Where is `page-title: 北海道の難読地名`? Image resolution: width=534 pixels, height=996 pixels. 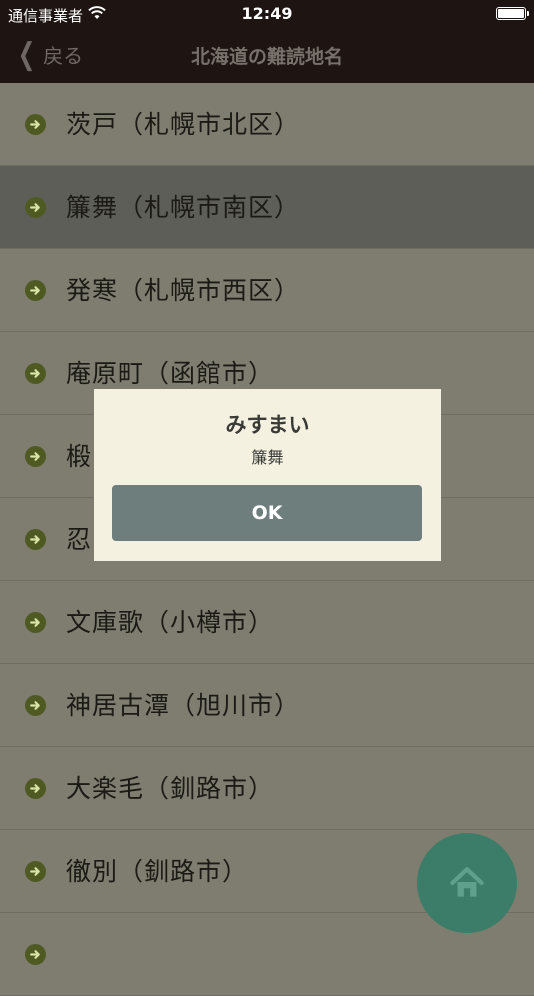
page-title: 北海道の難読地名 is located at coordinates (266, 57).